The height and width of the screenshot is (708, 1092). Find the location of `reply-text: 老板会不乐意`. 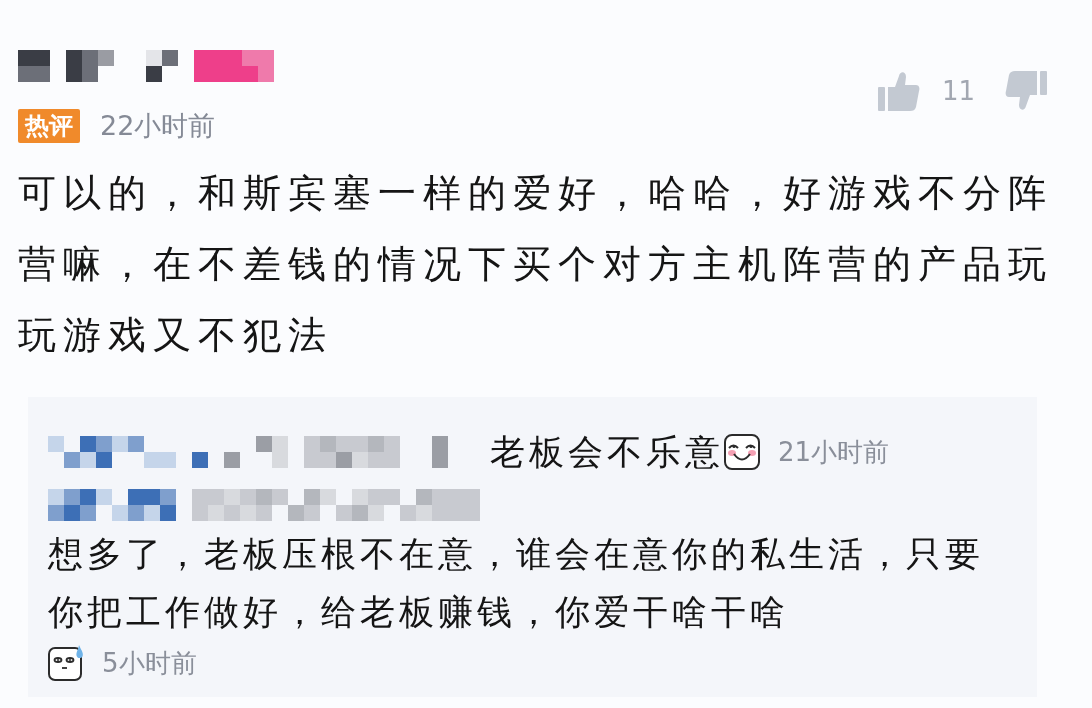

reply-text: 老板会不乐意 is located at coordinates (607, 452).